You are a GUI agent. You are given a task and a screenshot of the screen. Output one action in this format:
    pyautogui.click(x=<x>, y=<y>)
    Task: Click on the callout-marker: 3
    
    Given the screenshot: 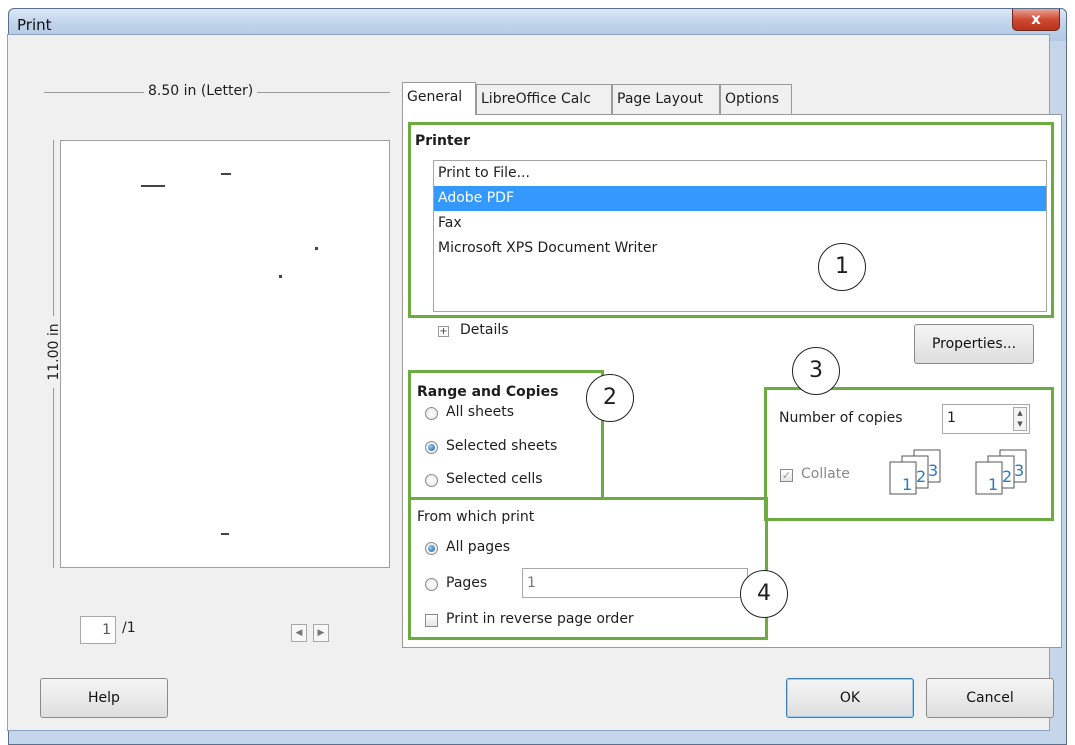 What is the action you would take?
    pyautogui.click(x=816, y=371)
    